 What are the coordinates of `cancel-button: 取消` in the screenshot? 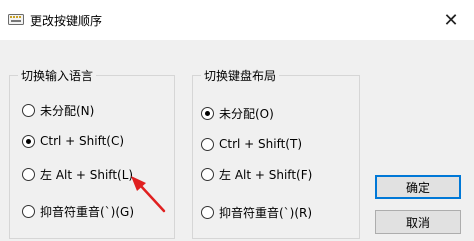 It's located at (418, 222).